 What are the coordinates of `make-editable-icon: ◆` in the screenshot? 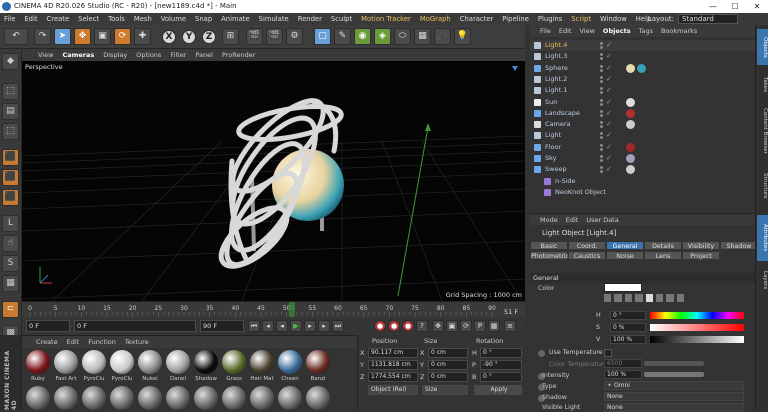 It's located at (10, 61).